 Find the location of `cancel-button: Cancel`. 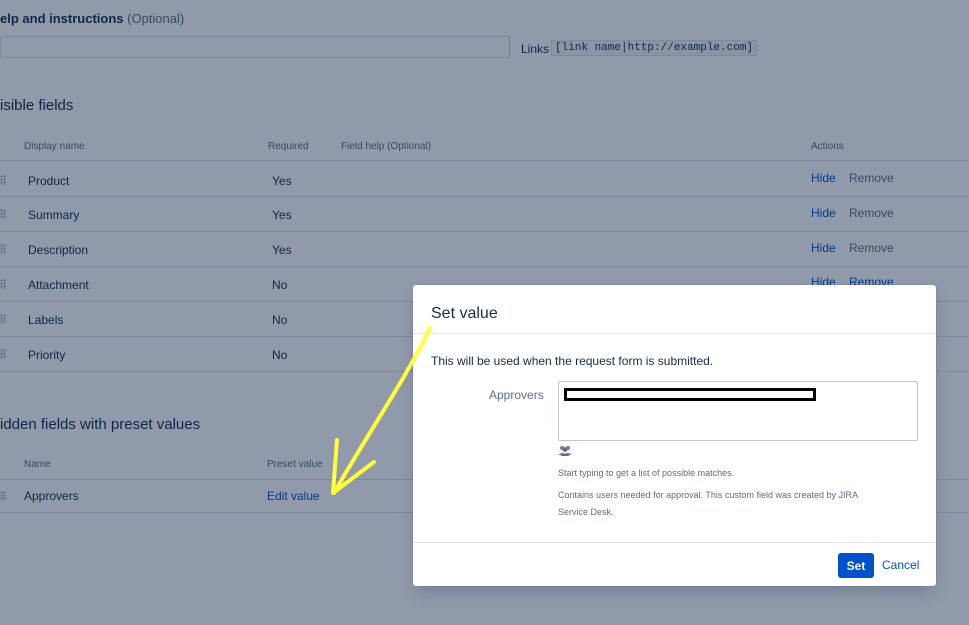

cancel-button: Cancel is located at coordinates (900, 565).